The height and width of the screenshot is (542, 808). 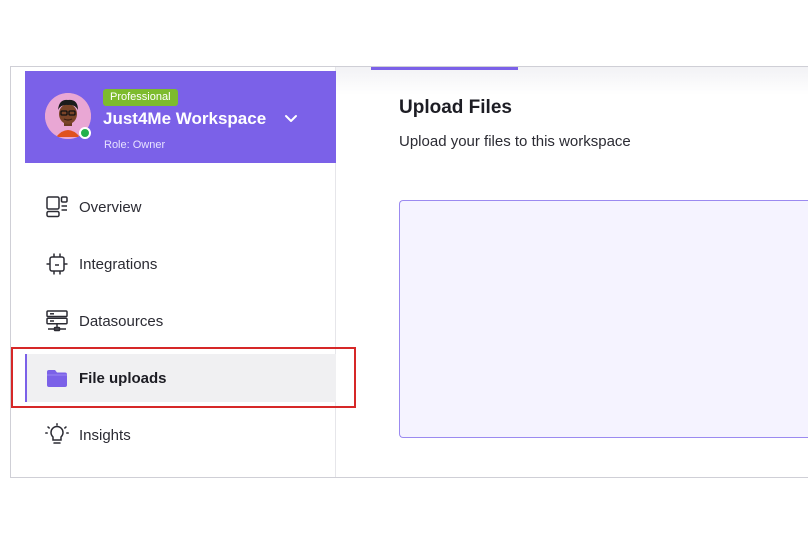 What do you see at coordinates (572, 81) in the screenshot?
I see `top-shade` at bounding box center [572, 81].